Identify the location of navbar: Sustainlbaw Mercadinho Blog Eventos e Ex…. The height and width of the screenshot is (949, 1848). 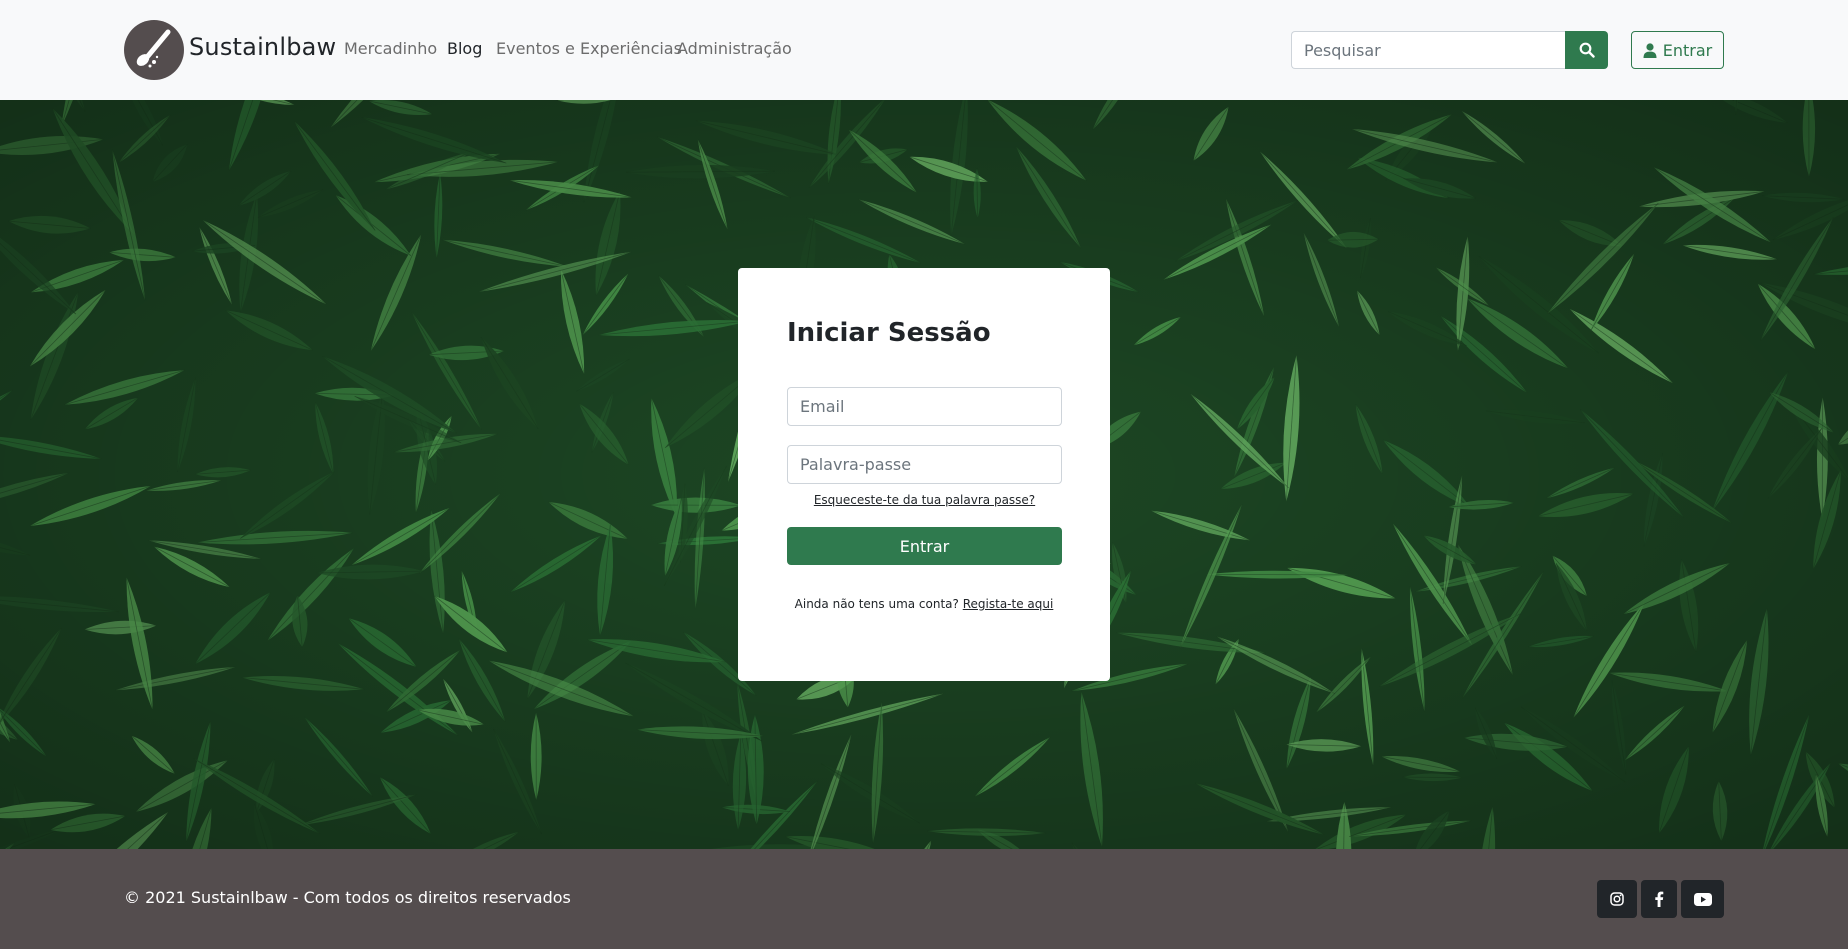
(924, 50).